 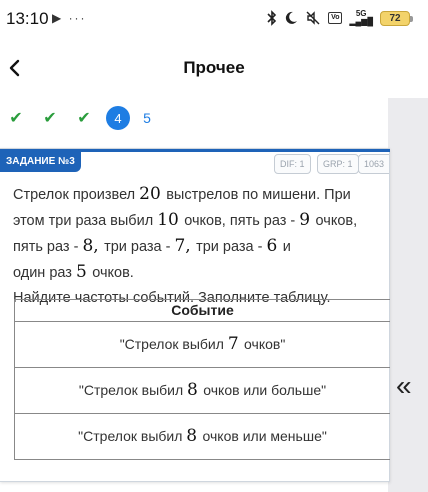 I want to click on text-segment: очков., so click(x=113, y=273).